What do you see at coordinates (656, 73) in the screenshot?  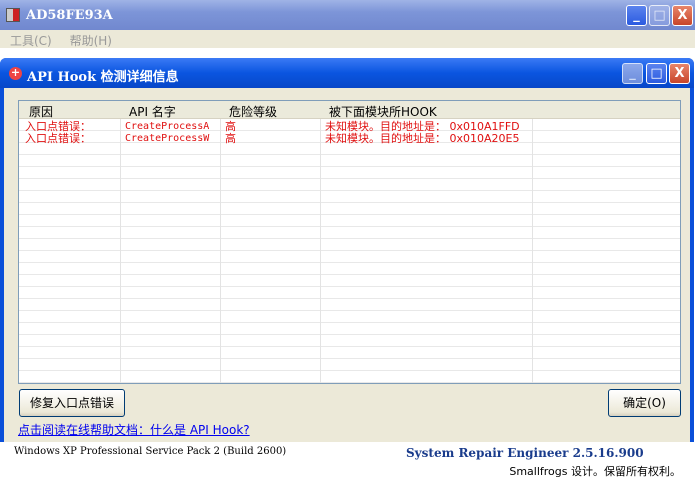 I see `dialog-maximize-button: □` at bounding box center [656, 73].